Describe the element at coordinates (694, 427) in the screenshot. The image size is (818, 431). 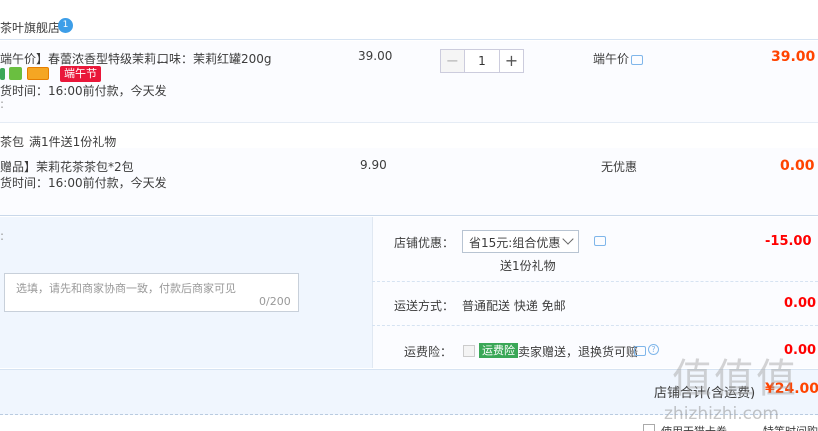
I see `coupon-label: 使用天猫卡券` at that location.